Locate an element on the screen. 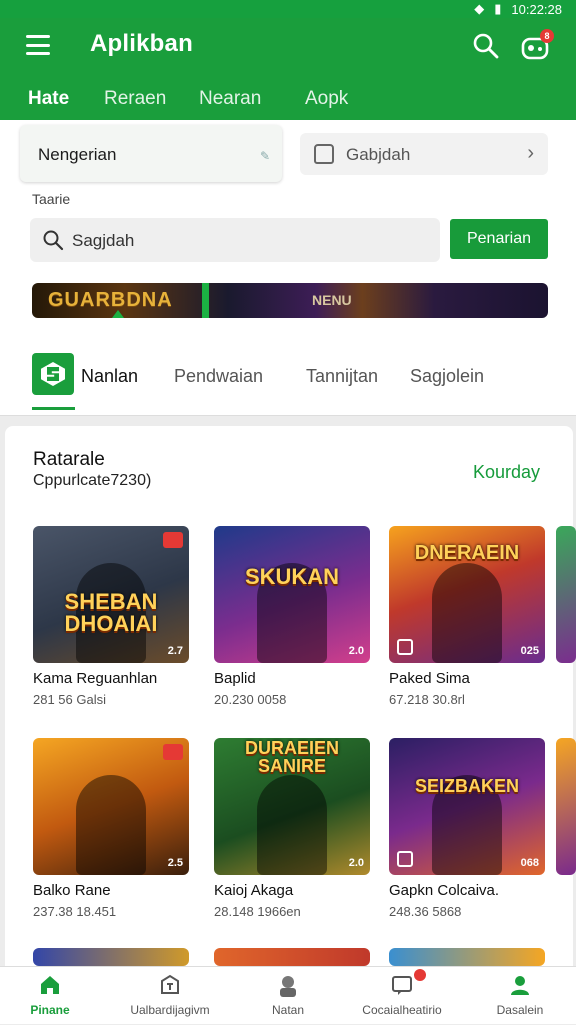  game-title-art: SEIZBAKEN is located at coordinates (466, 786).